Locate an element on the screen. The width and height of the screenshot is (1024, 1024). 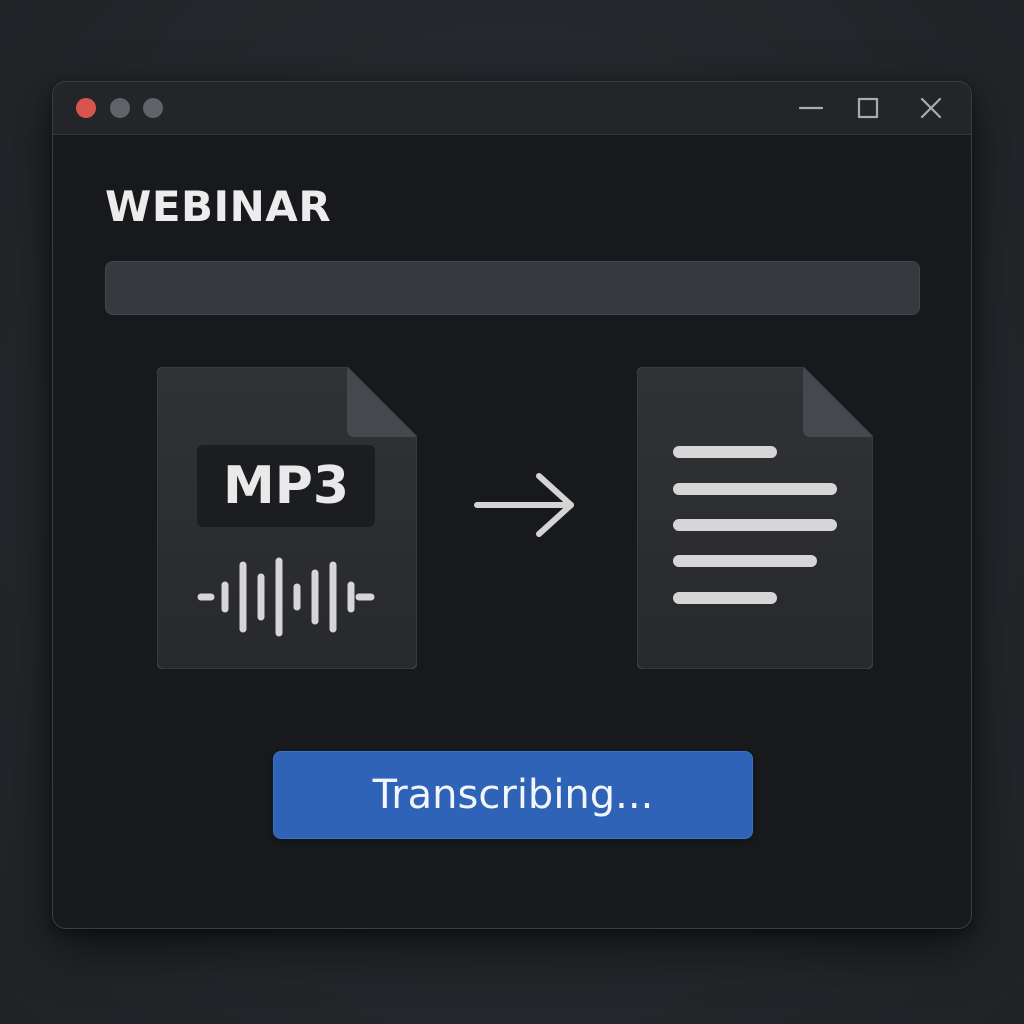
progress-bar is located at coordinates (512, 288).